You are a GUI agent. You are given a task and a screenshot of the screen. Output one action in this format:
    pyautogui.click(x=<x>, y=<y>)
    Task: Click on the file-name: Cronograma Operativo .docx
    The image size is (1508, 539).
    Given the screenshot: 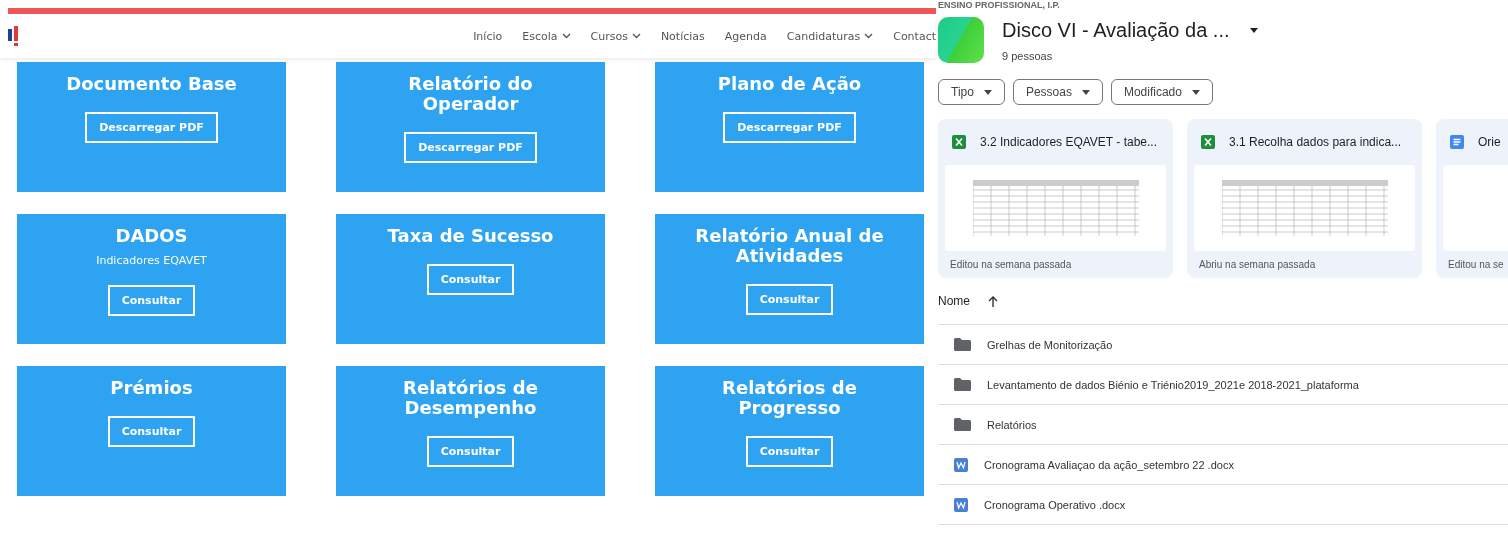 What is the action you would take?
    pyautogui.click(x=1055, y=504)
    